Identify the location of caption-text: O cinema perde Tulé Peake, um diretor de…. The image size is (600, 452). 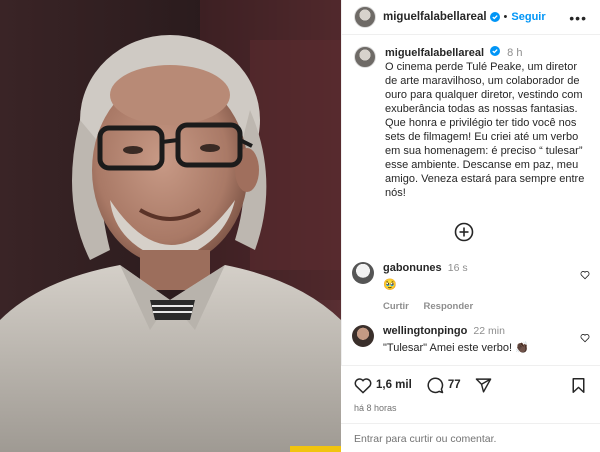
(485, 130).